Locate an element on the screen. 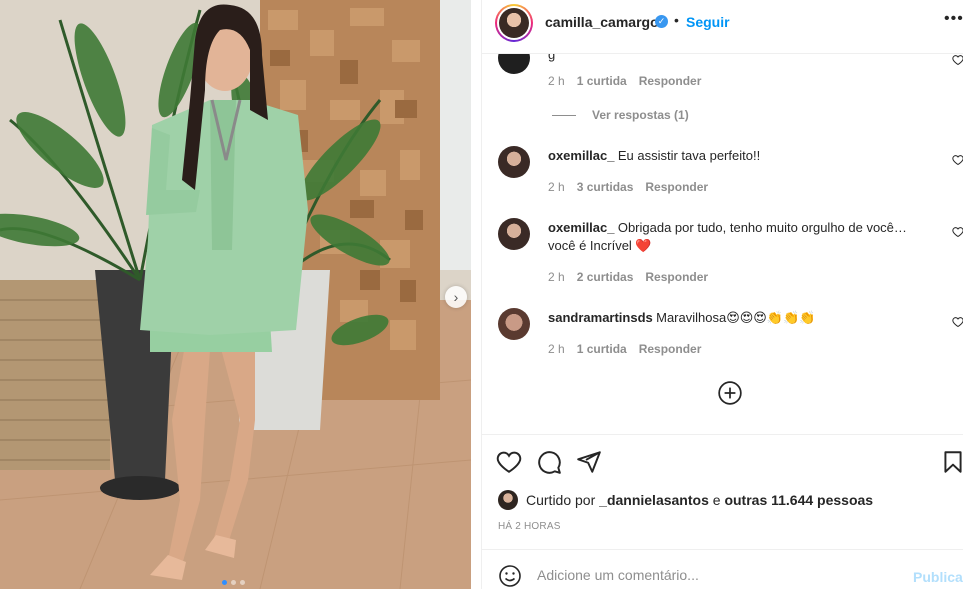  view-replies-label: Ver respostas (1) is located at coordinates (640, 115).